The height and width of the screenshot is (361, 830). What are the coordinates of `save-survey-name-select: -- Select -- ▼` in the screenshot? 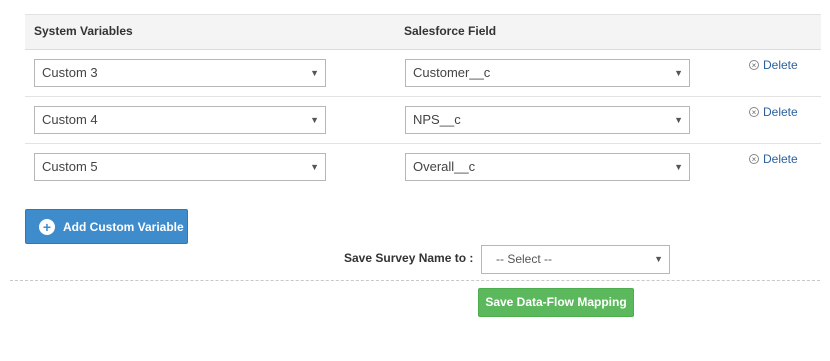 It's located at (575, 259).